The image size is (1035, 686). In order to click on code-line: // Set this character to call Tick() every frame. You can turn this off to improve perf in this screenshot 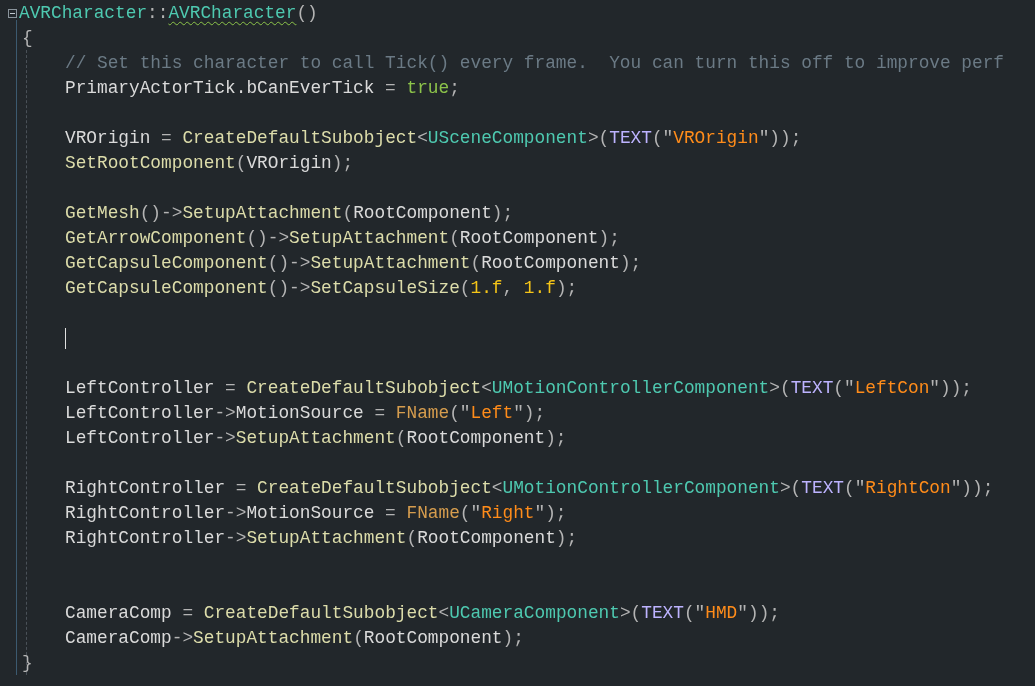, I will do `click(534, 63)`.